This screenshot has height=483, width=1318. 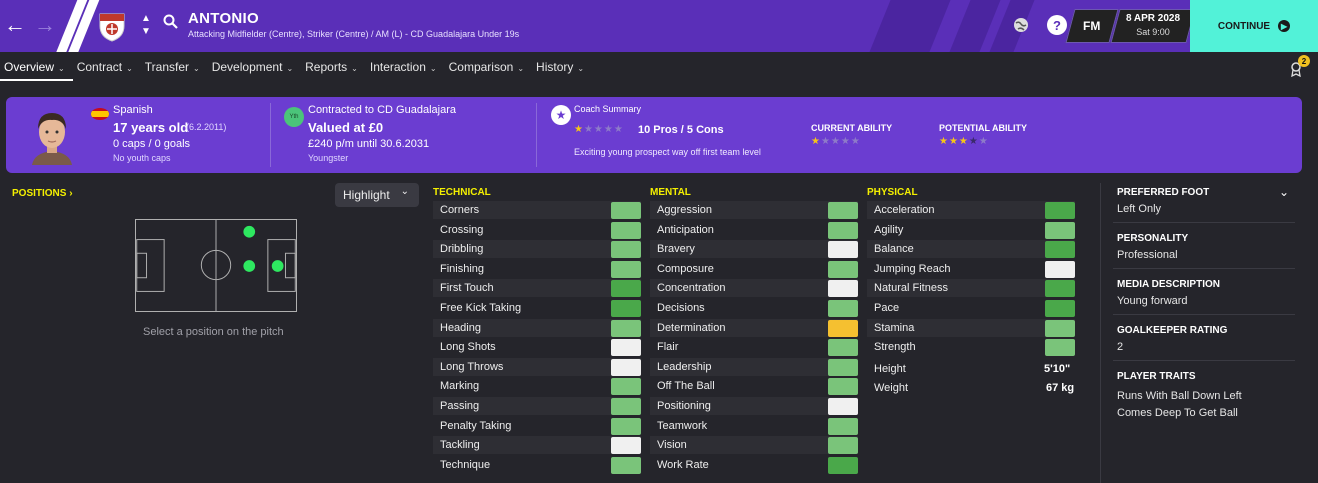 I want to click on attribute-row: Corners, so click(x=537, y=210).